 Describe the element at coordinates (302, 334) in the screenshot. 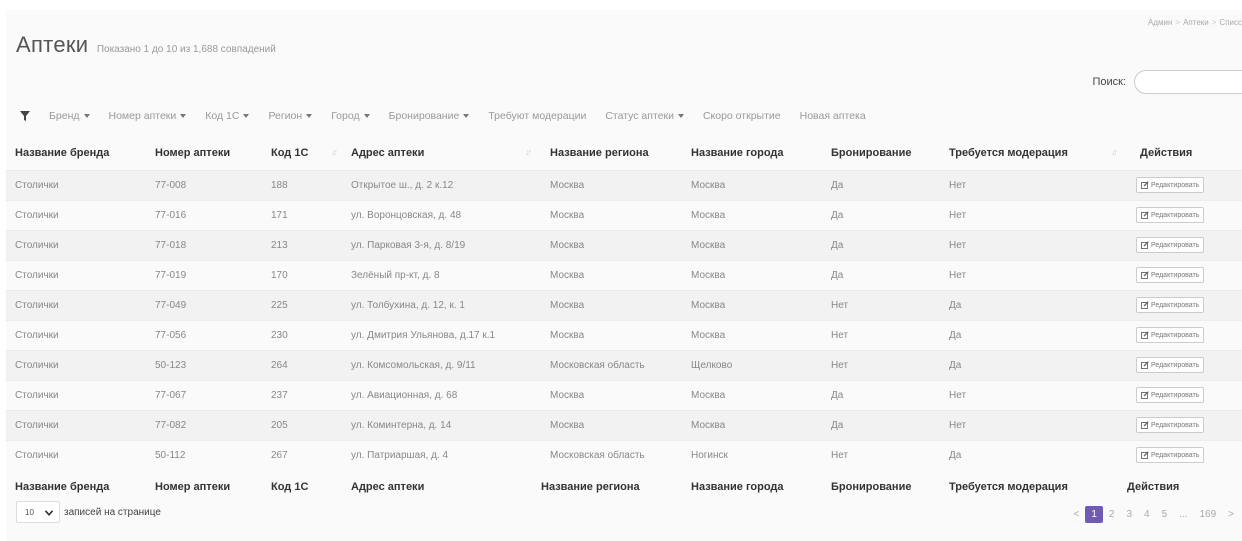

I see `cell-code-1c: 230` at that location.